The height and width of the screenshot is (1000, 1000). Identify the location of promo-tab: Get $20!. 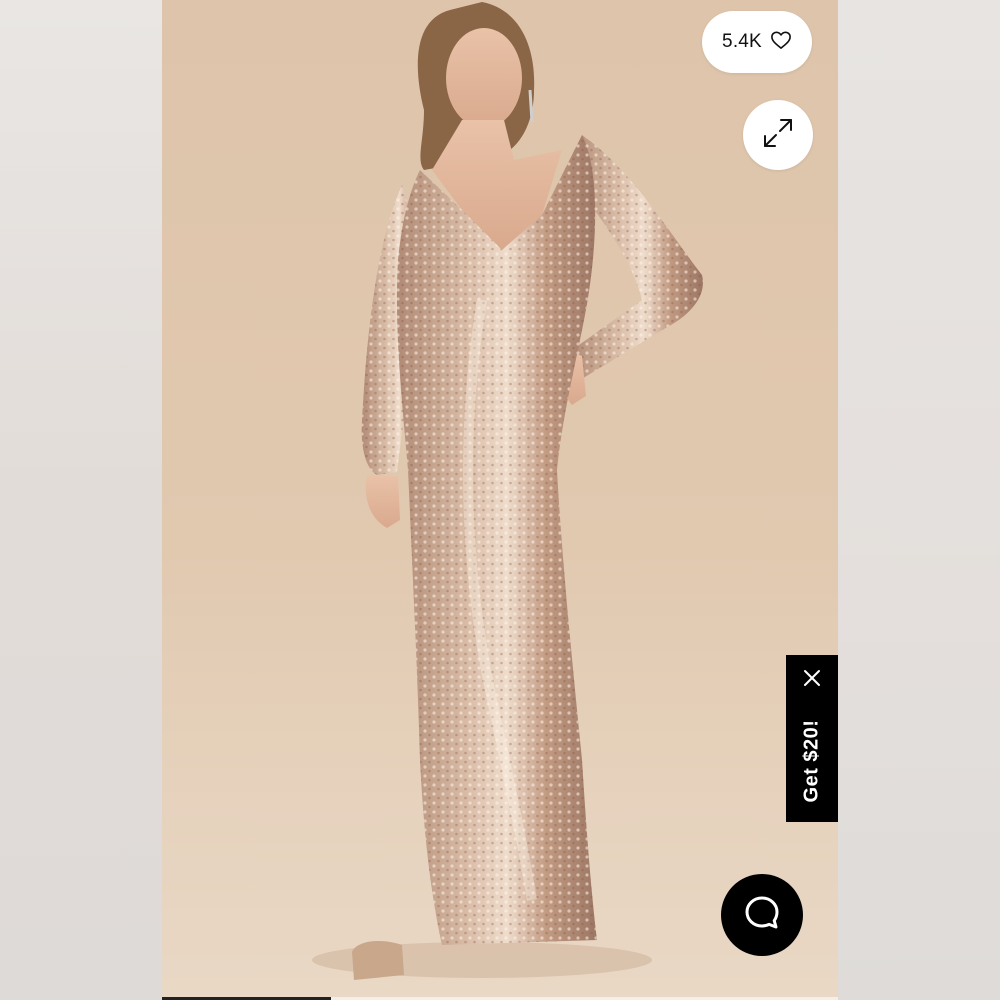
(812, 738).